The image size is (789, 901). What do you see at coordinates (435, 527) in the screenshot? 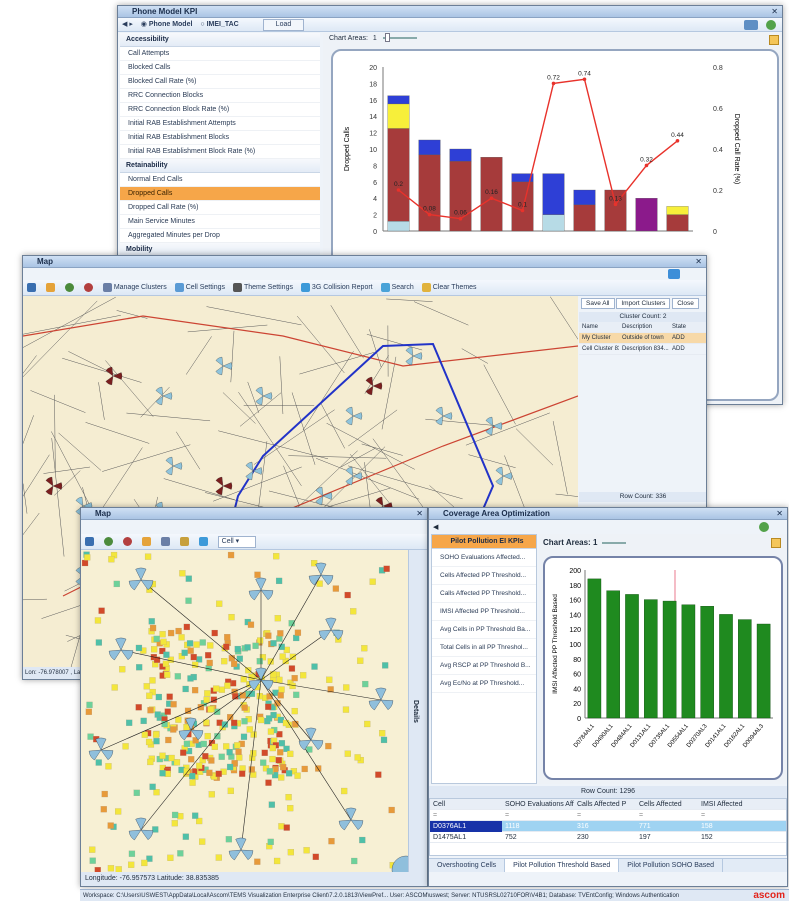
I see `back-icon: ◀` at bounding box center [435, 527].